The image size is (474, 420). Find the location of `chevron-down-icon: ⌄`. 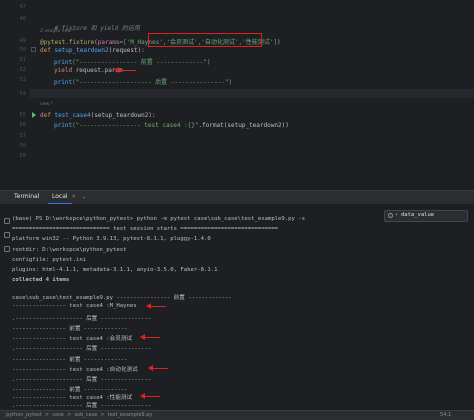

chevron-down-icon: ⌄ is located at coordinates (84, 196).